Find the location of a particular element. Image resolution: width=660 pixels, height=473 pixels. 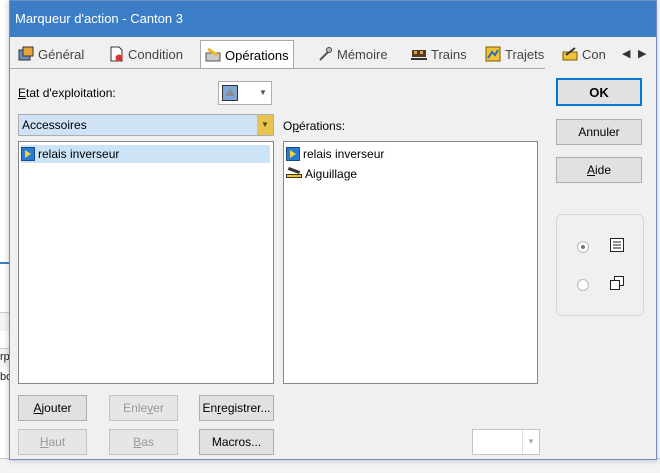

tab-label: Trajets is located at coordinates (525, 54).